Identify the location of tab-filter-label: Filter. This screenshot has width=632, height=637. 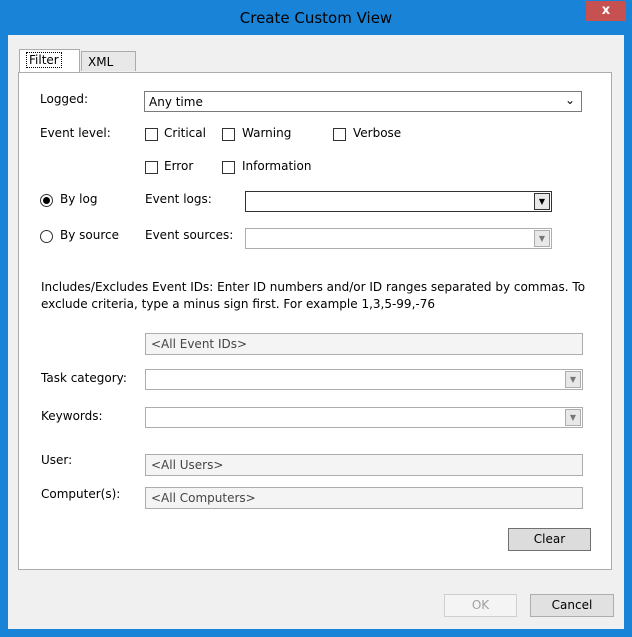
(44, 60).